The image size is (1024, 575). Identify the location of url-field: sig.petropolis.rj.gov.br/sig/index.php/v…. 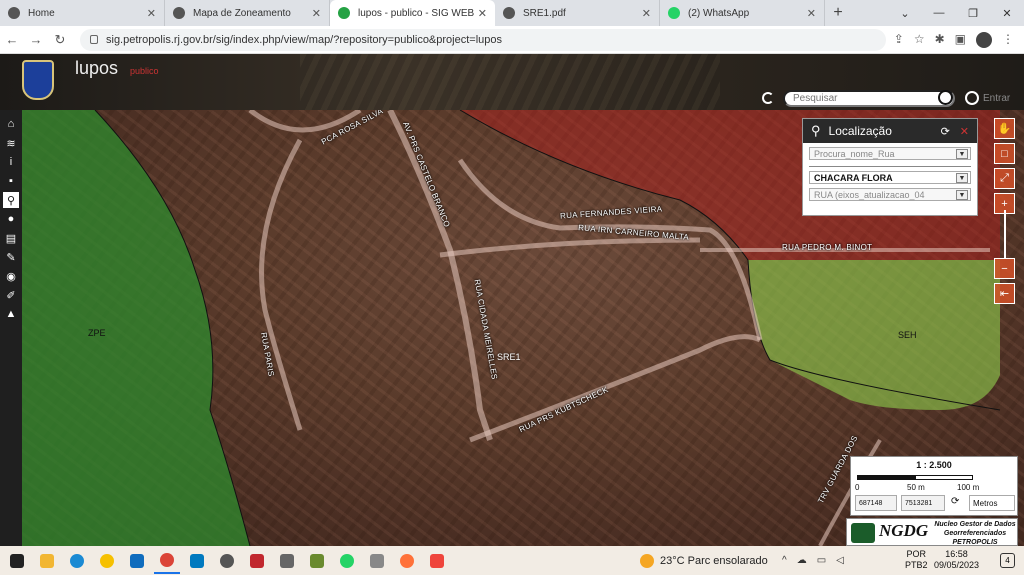
(483, 39).